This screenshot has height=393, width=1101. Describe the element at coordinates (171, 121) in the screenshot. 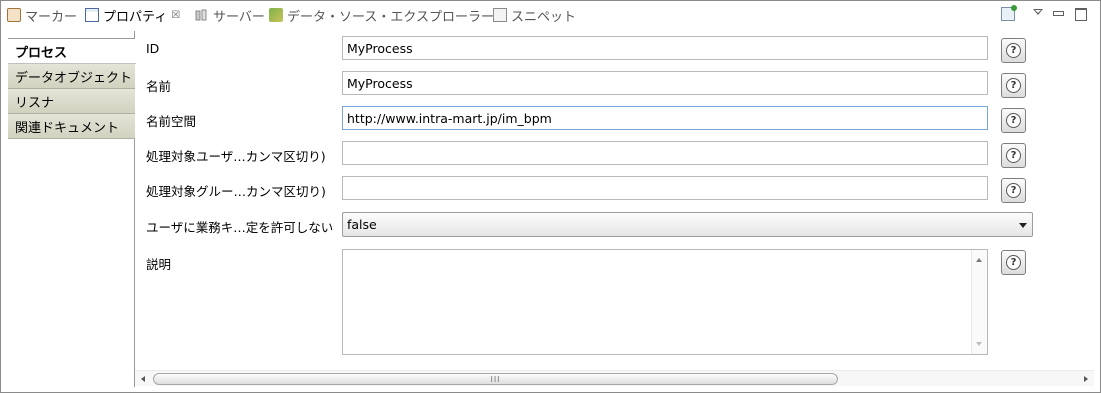

I see `namespace-label: 名前空間` at that location.